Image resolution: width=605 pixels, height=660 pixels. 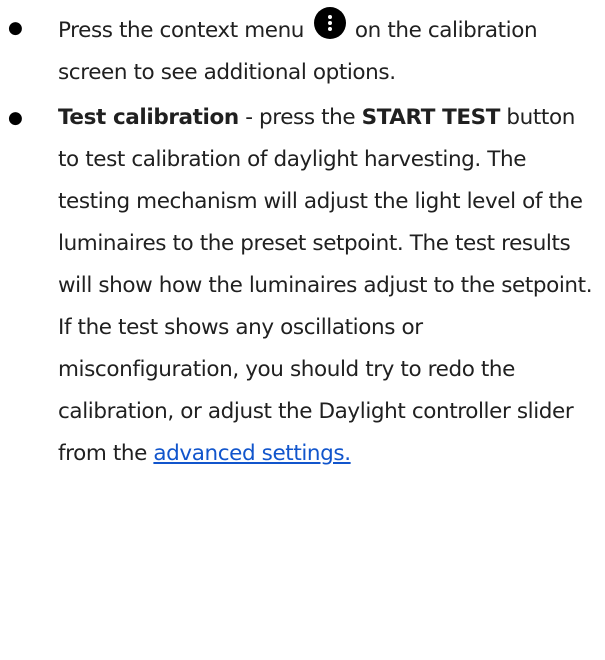 I want to click on start-test-label: START TEST, so click(x=431, y=117).